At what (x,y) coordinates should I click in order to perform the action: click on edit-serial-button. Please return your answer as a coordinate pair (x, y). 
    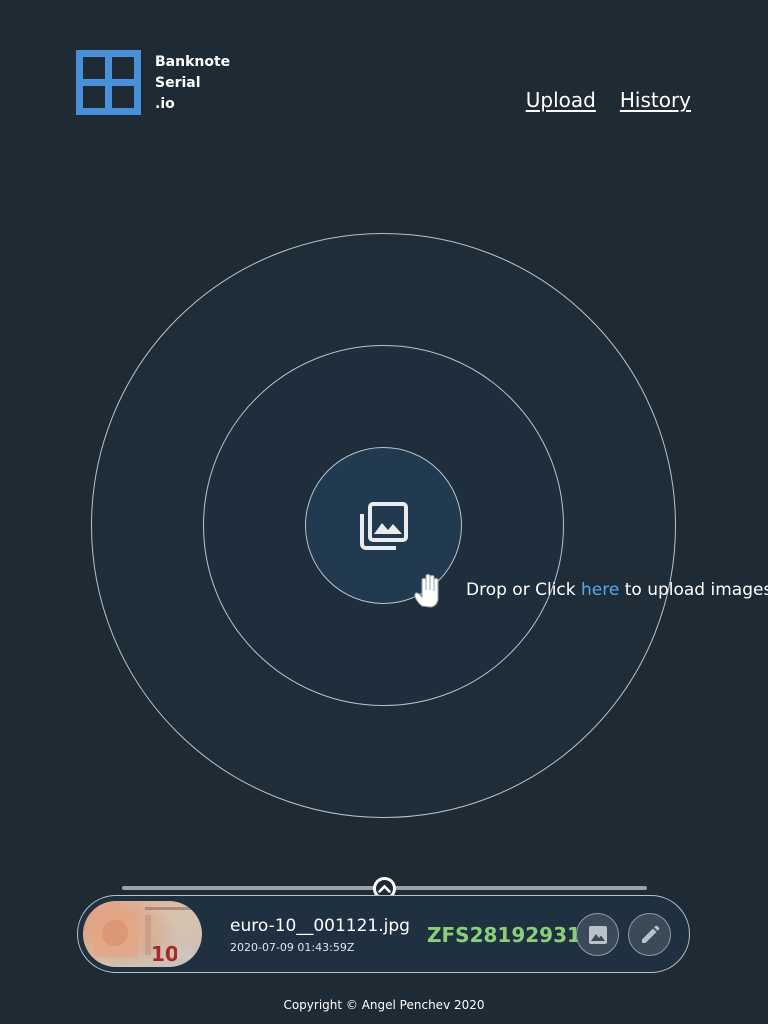
    Looking at the image, I should click on (649, 934).